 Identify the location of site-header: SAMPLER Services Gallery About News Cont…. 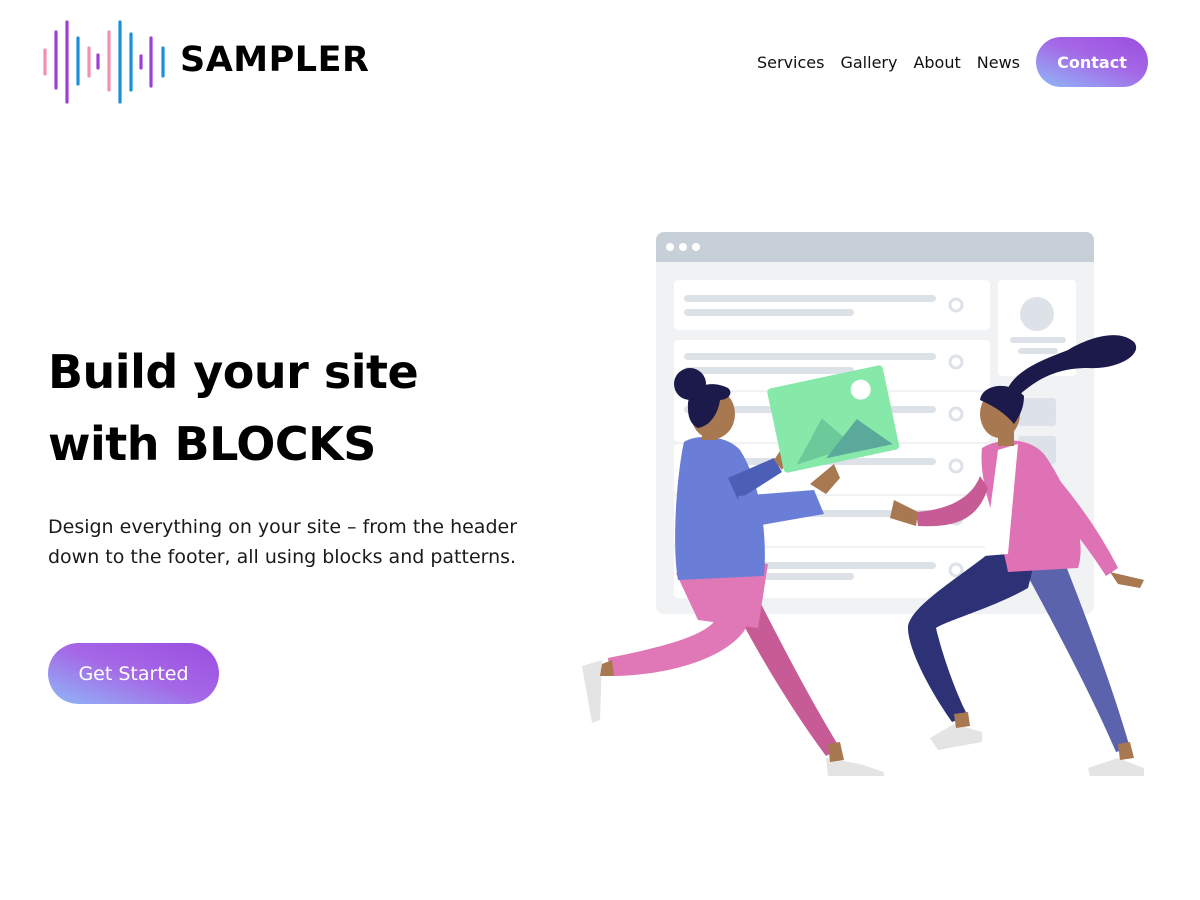
(600, 62).